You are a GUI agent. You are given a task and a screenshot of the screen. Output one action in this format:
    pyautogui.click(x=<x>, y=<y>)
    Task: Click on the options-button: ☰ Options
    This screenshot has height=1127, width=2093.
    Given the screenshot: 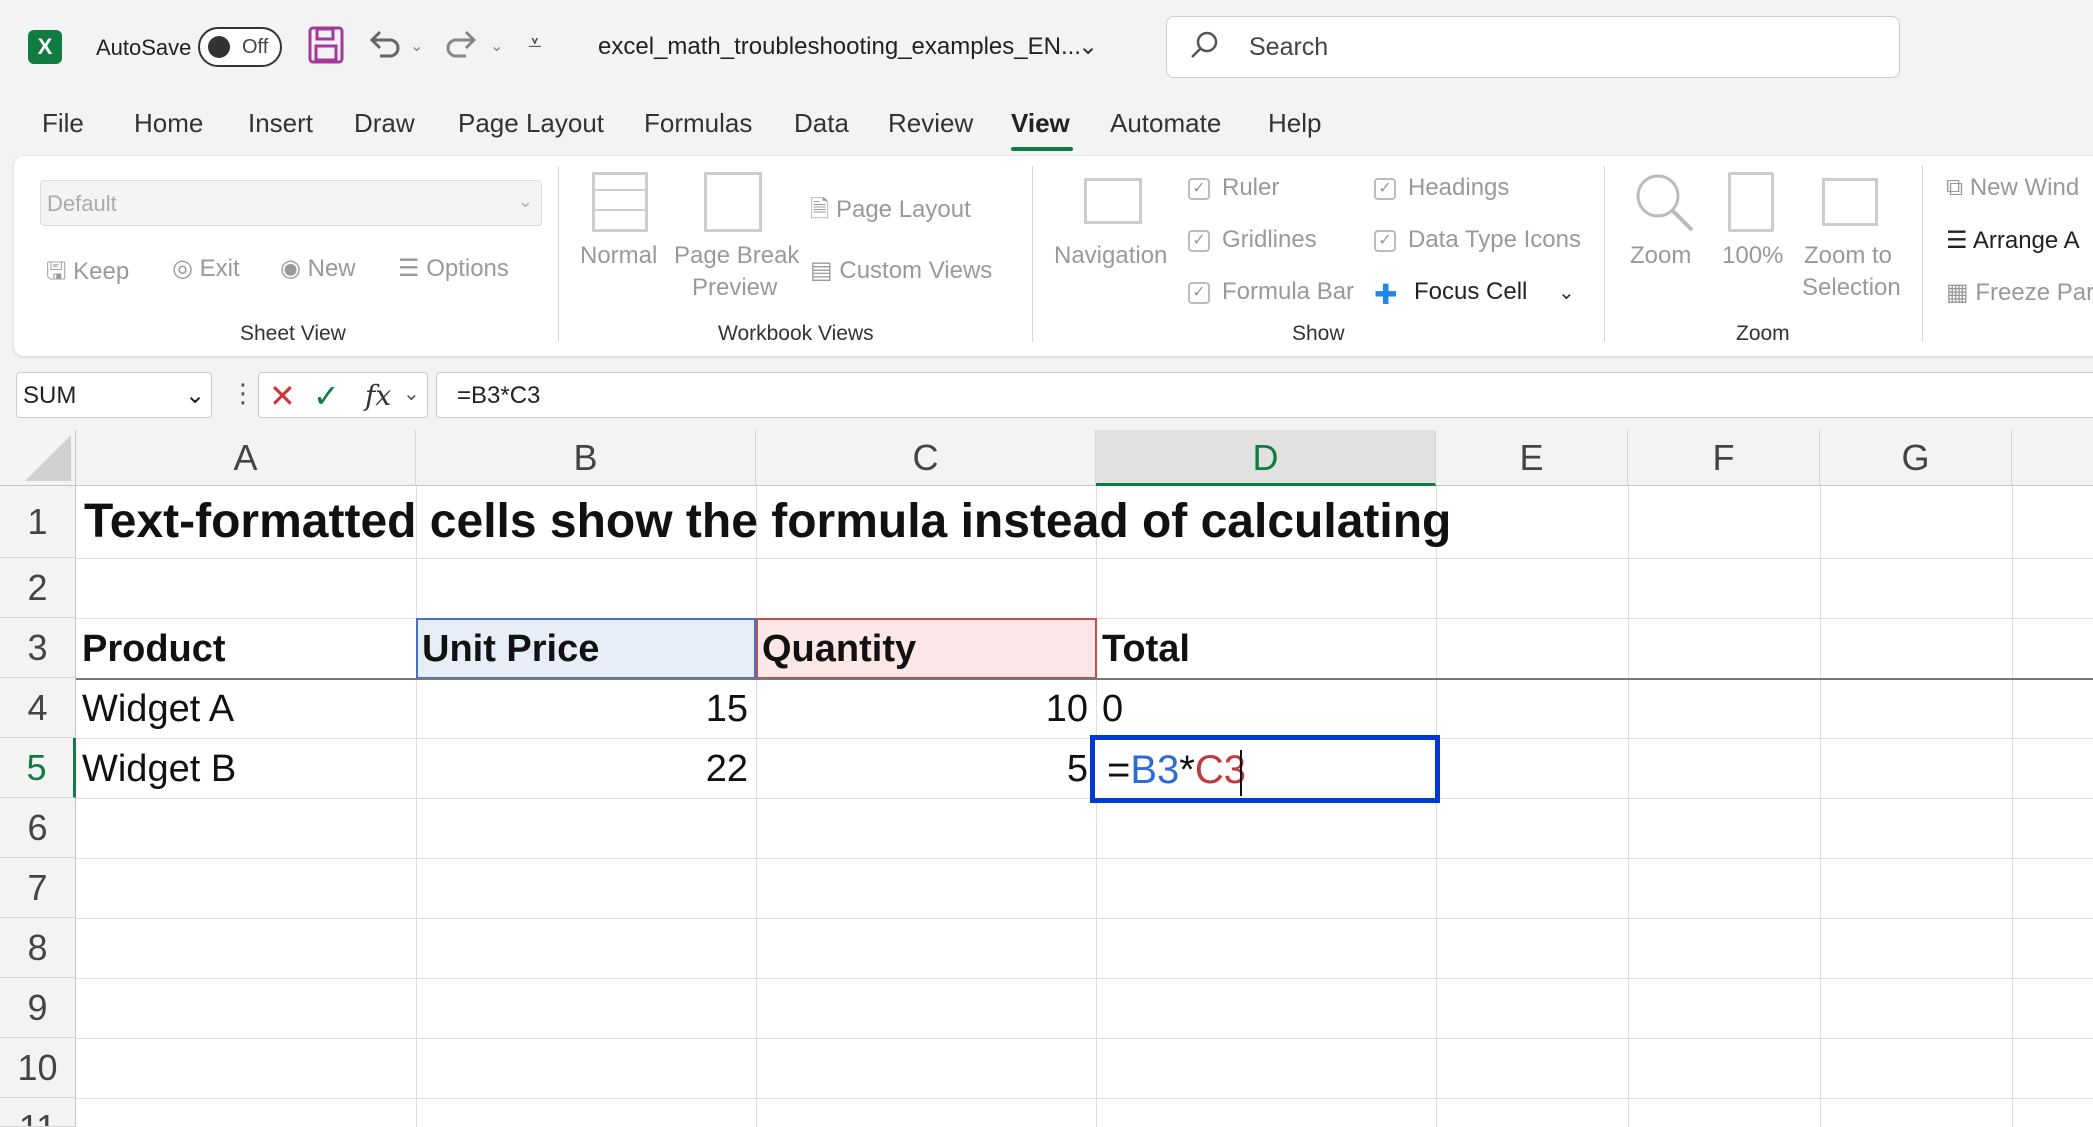 What is the action you would take?
    pyautogui.click(x=453, y=268)
    